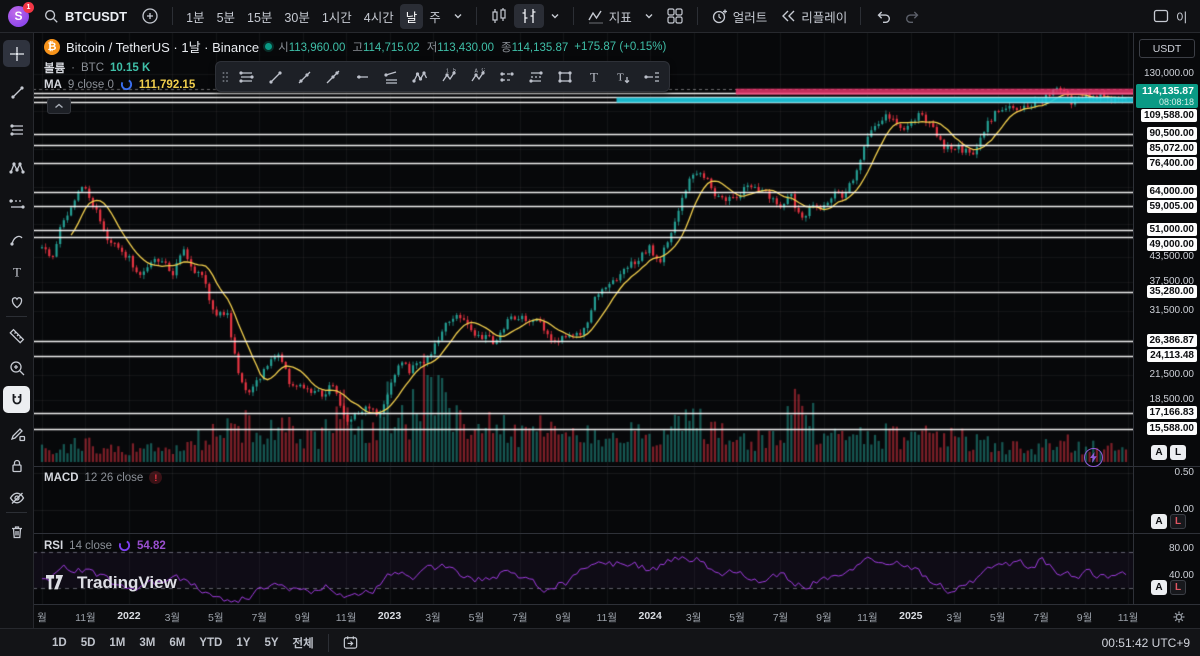 The height and width of the screenshot is (656, 1200). What do you see at coordinates (1184, 16) in the screenshot?
I see `layout-name: 이` at bounding box center [1184, 16].